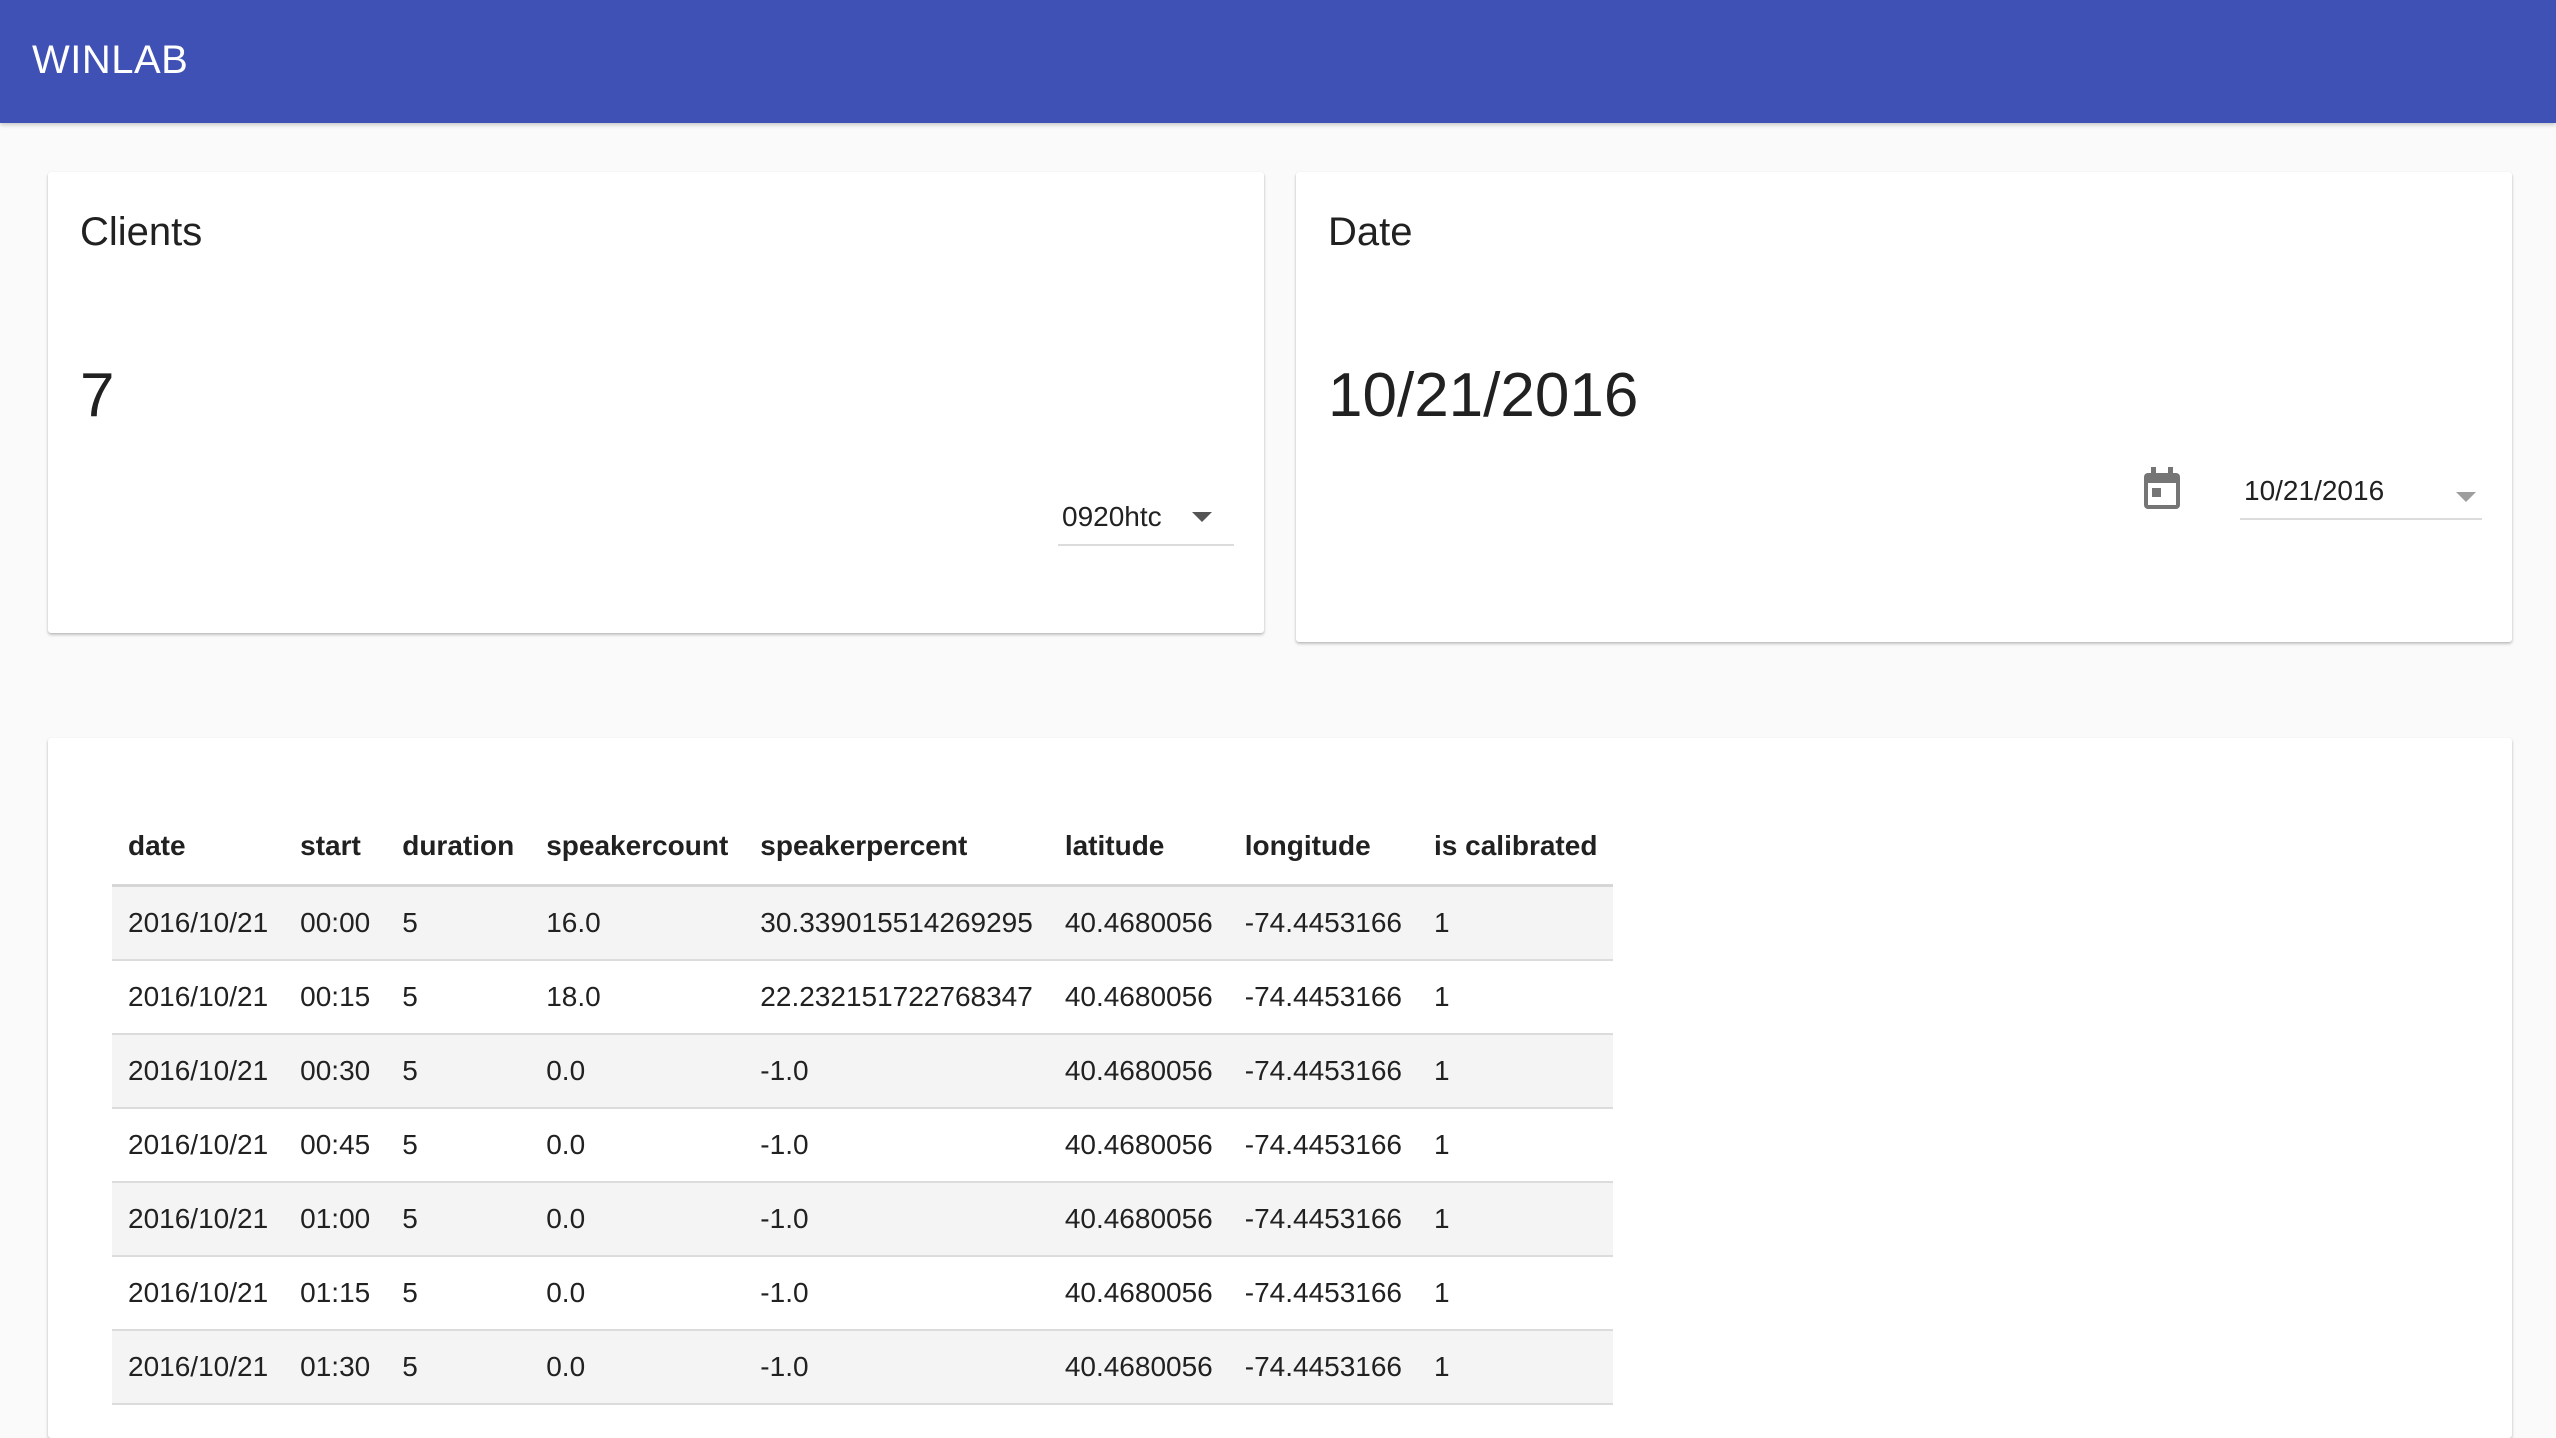 The image size is (2556, 1438). What do you see at coordinates (896, 997) in the screenshot?
I see `table-cell: 22.232151722768347` at bounding box center [896, 997].